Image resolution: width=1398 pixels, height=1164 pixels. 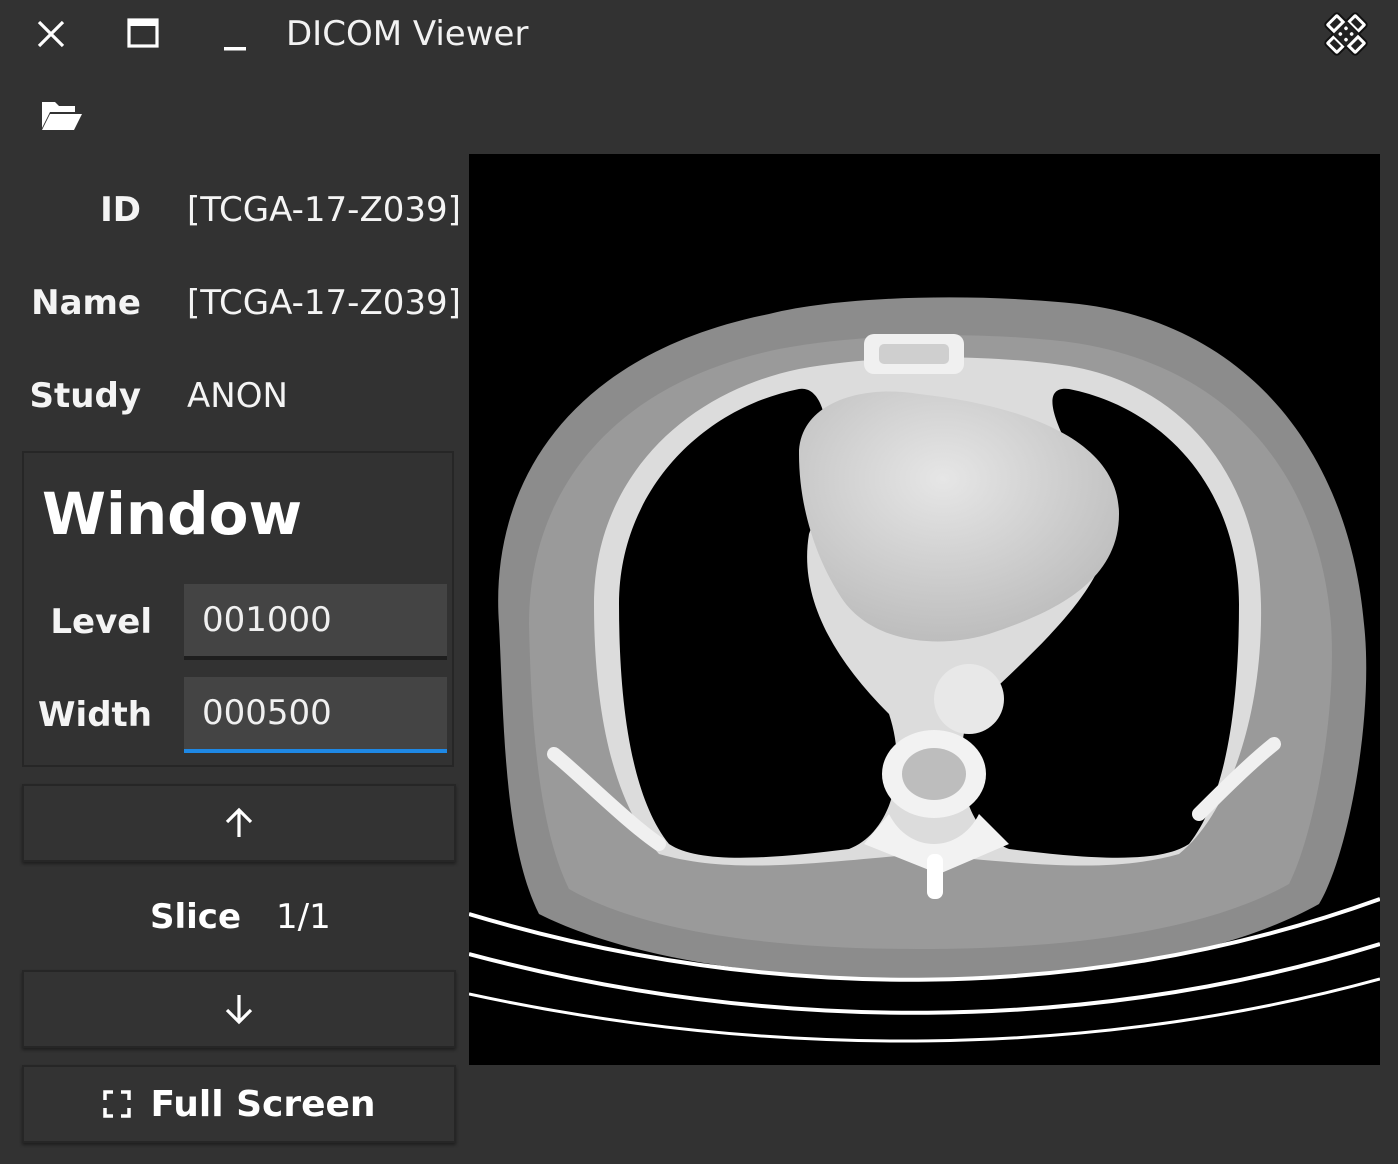 What do you see at coordinates (263, 1104) in the screenshot?
I see `fullscreen-label: Full Screen` at bounding box center [263, 1104].